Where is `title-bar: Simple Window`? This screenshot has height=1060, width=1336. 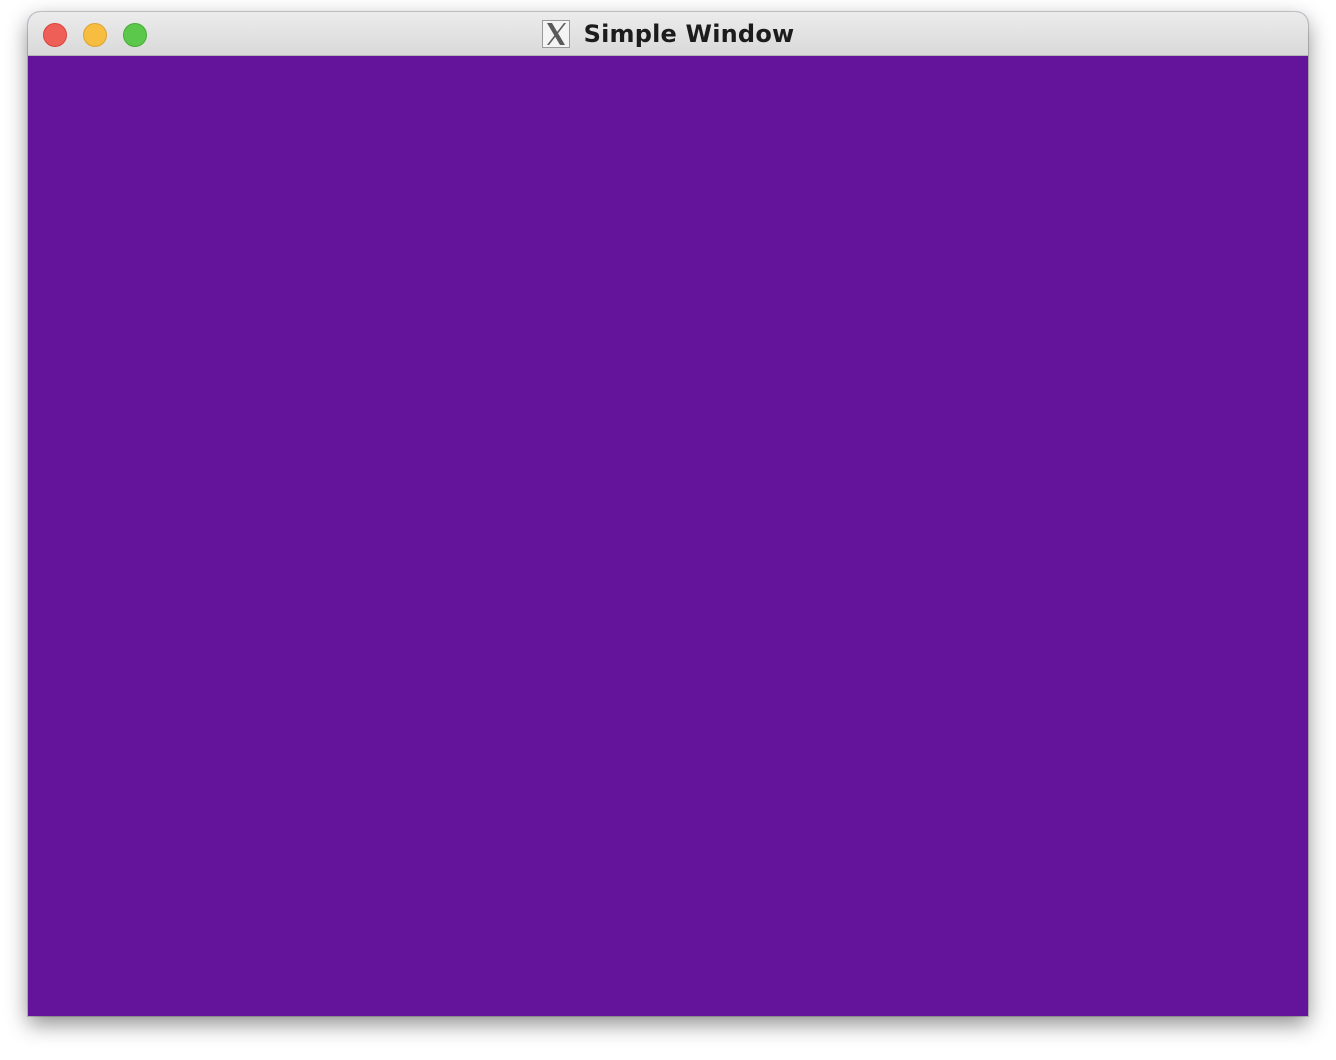 title-bar: Simple Window is located at coordinates (668, 34).